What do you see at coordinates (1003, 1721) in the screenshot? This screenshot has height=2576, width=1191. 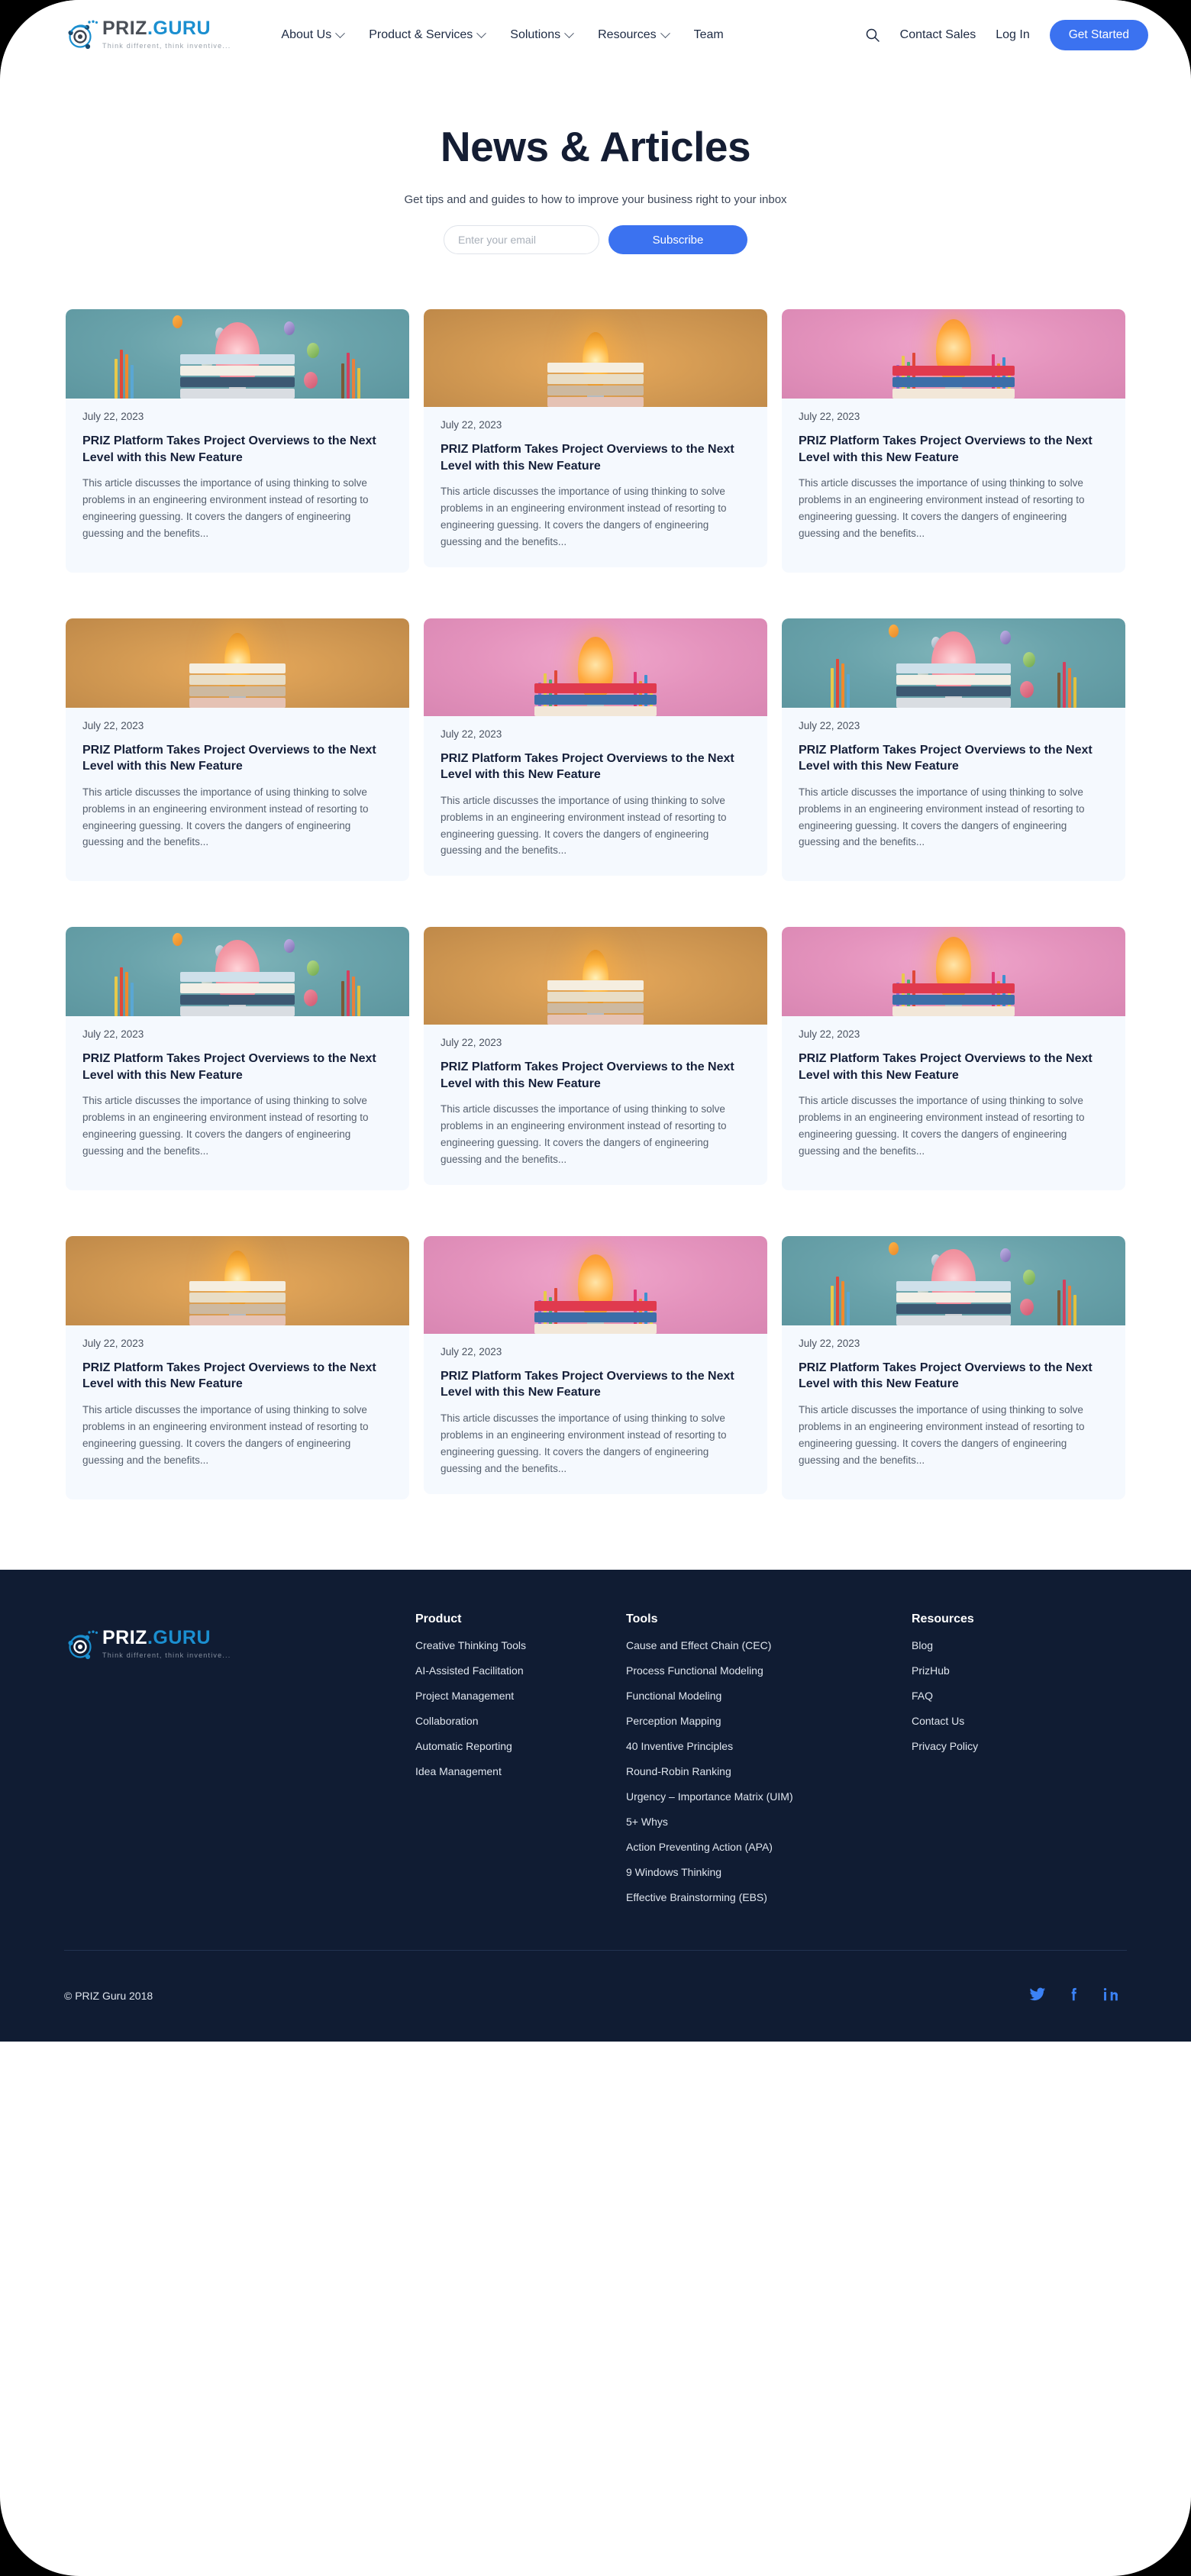 I see `footer-link: Contact Us` at bounding box center [1003, 1721].